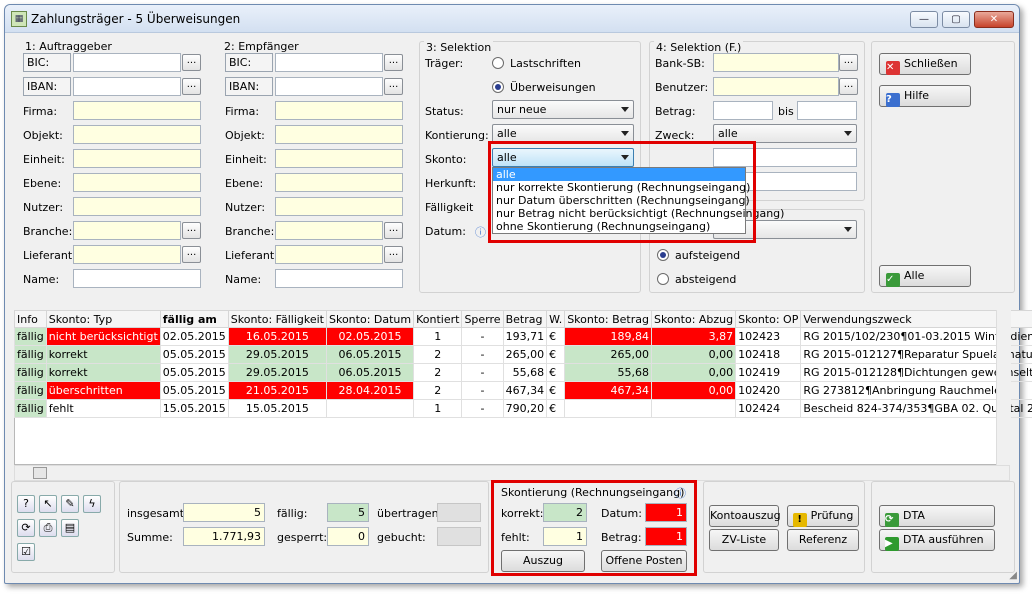 Image resolution: width=1032 pixels, height=596 pixels. Describe the element at coordinates (925, 276) in the screenshot. I see `alle-button: ✓ Alle` at that location.